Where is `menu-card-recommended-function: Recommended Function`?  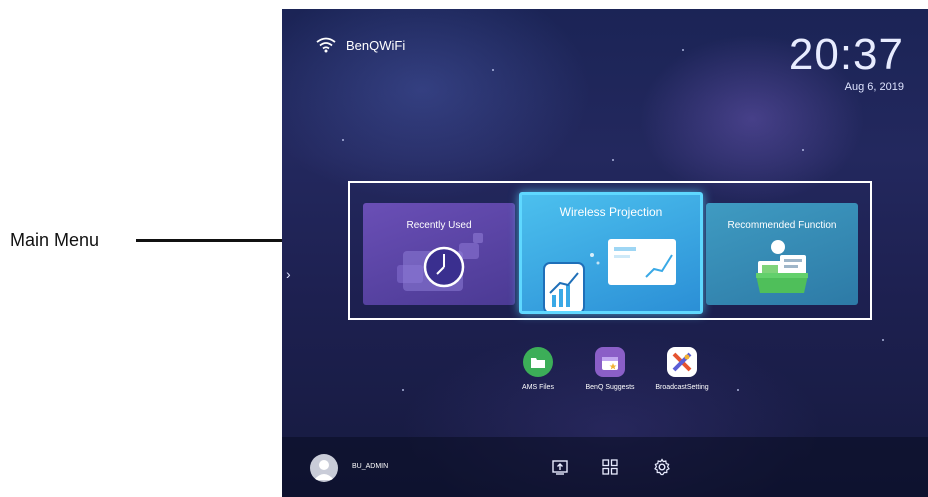 menu-card-recommended-function: Recommended Function is located at coordinates (782, 254).